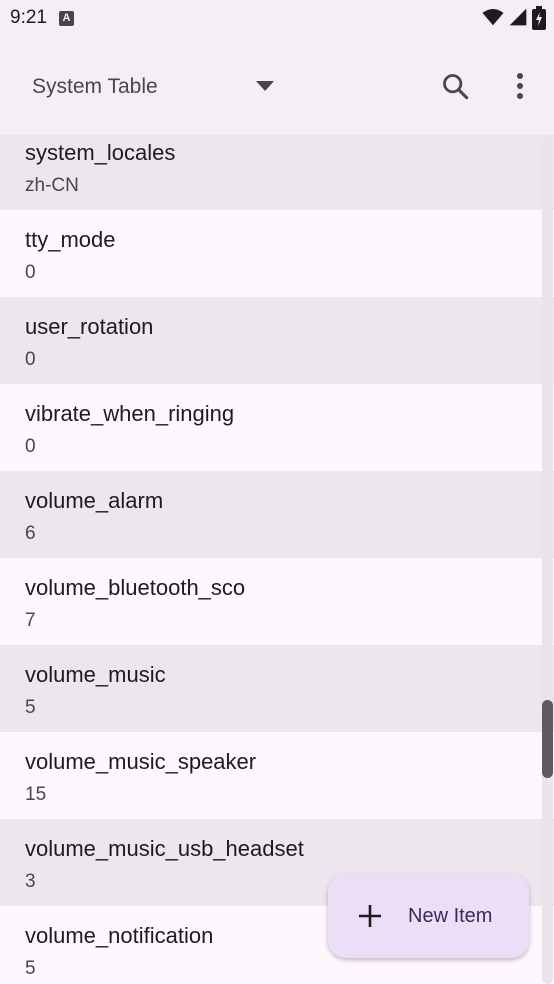 This screenshot has height=984, width=554. I want to click on item-value: 3, so click(30, 881).